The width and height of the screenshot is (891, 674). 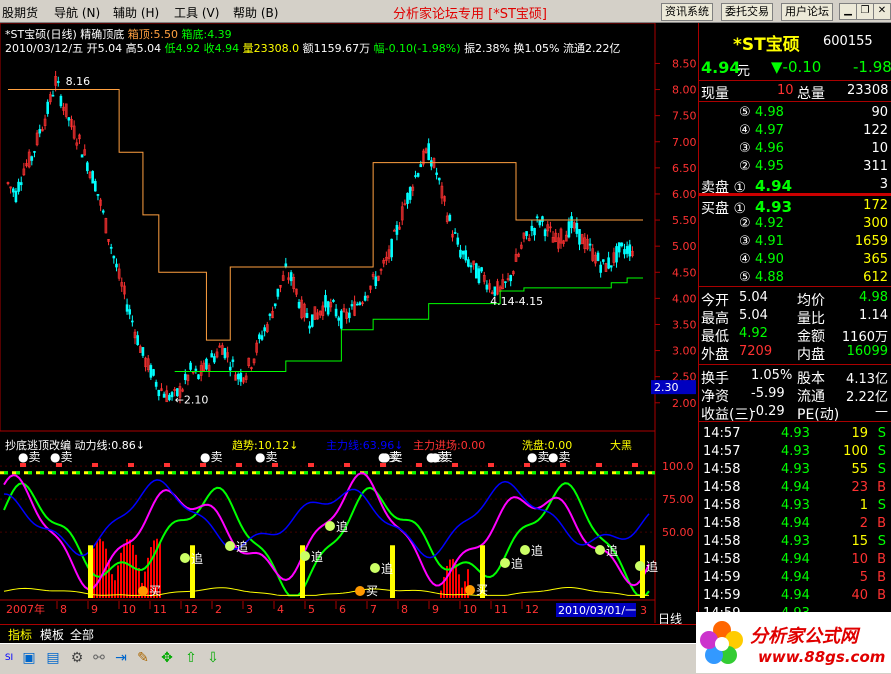 I want to click on cross-arrows-icon: ✥, so click(x=167, y=658).